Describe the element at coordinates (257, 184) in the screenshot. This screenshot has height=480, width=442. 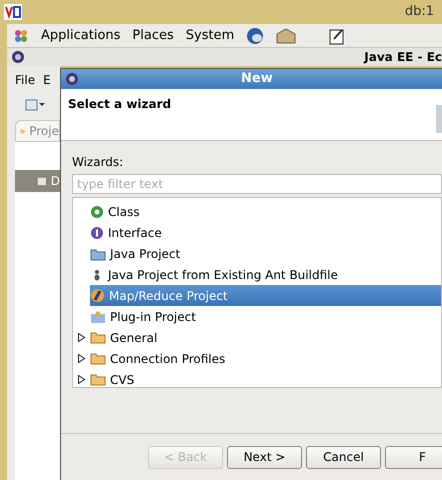
I see `filter-field: type filter text` at that location.